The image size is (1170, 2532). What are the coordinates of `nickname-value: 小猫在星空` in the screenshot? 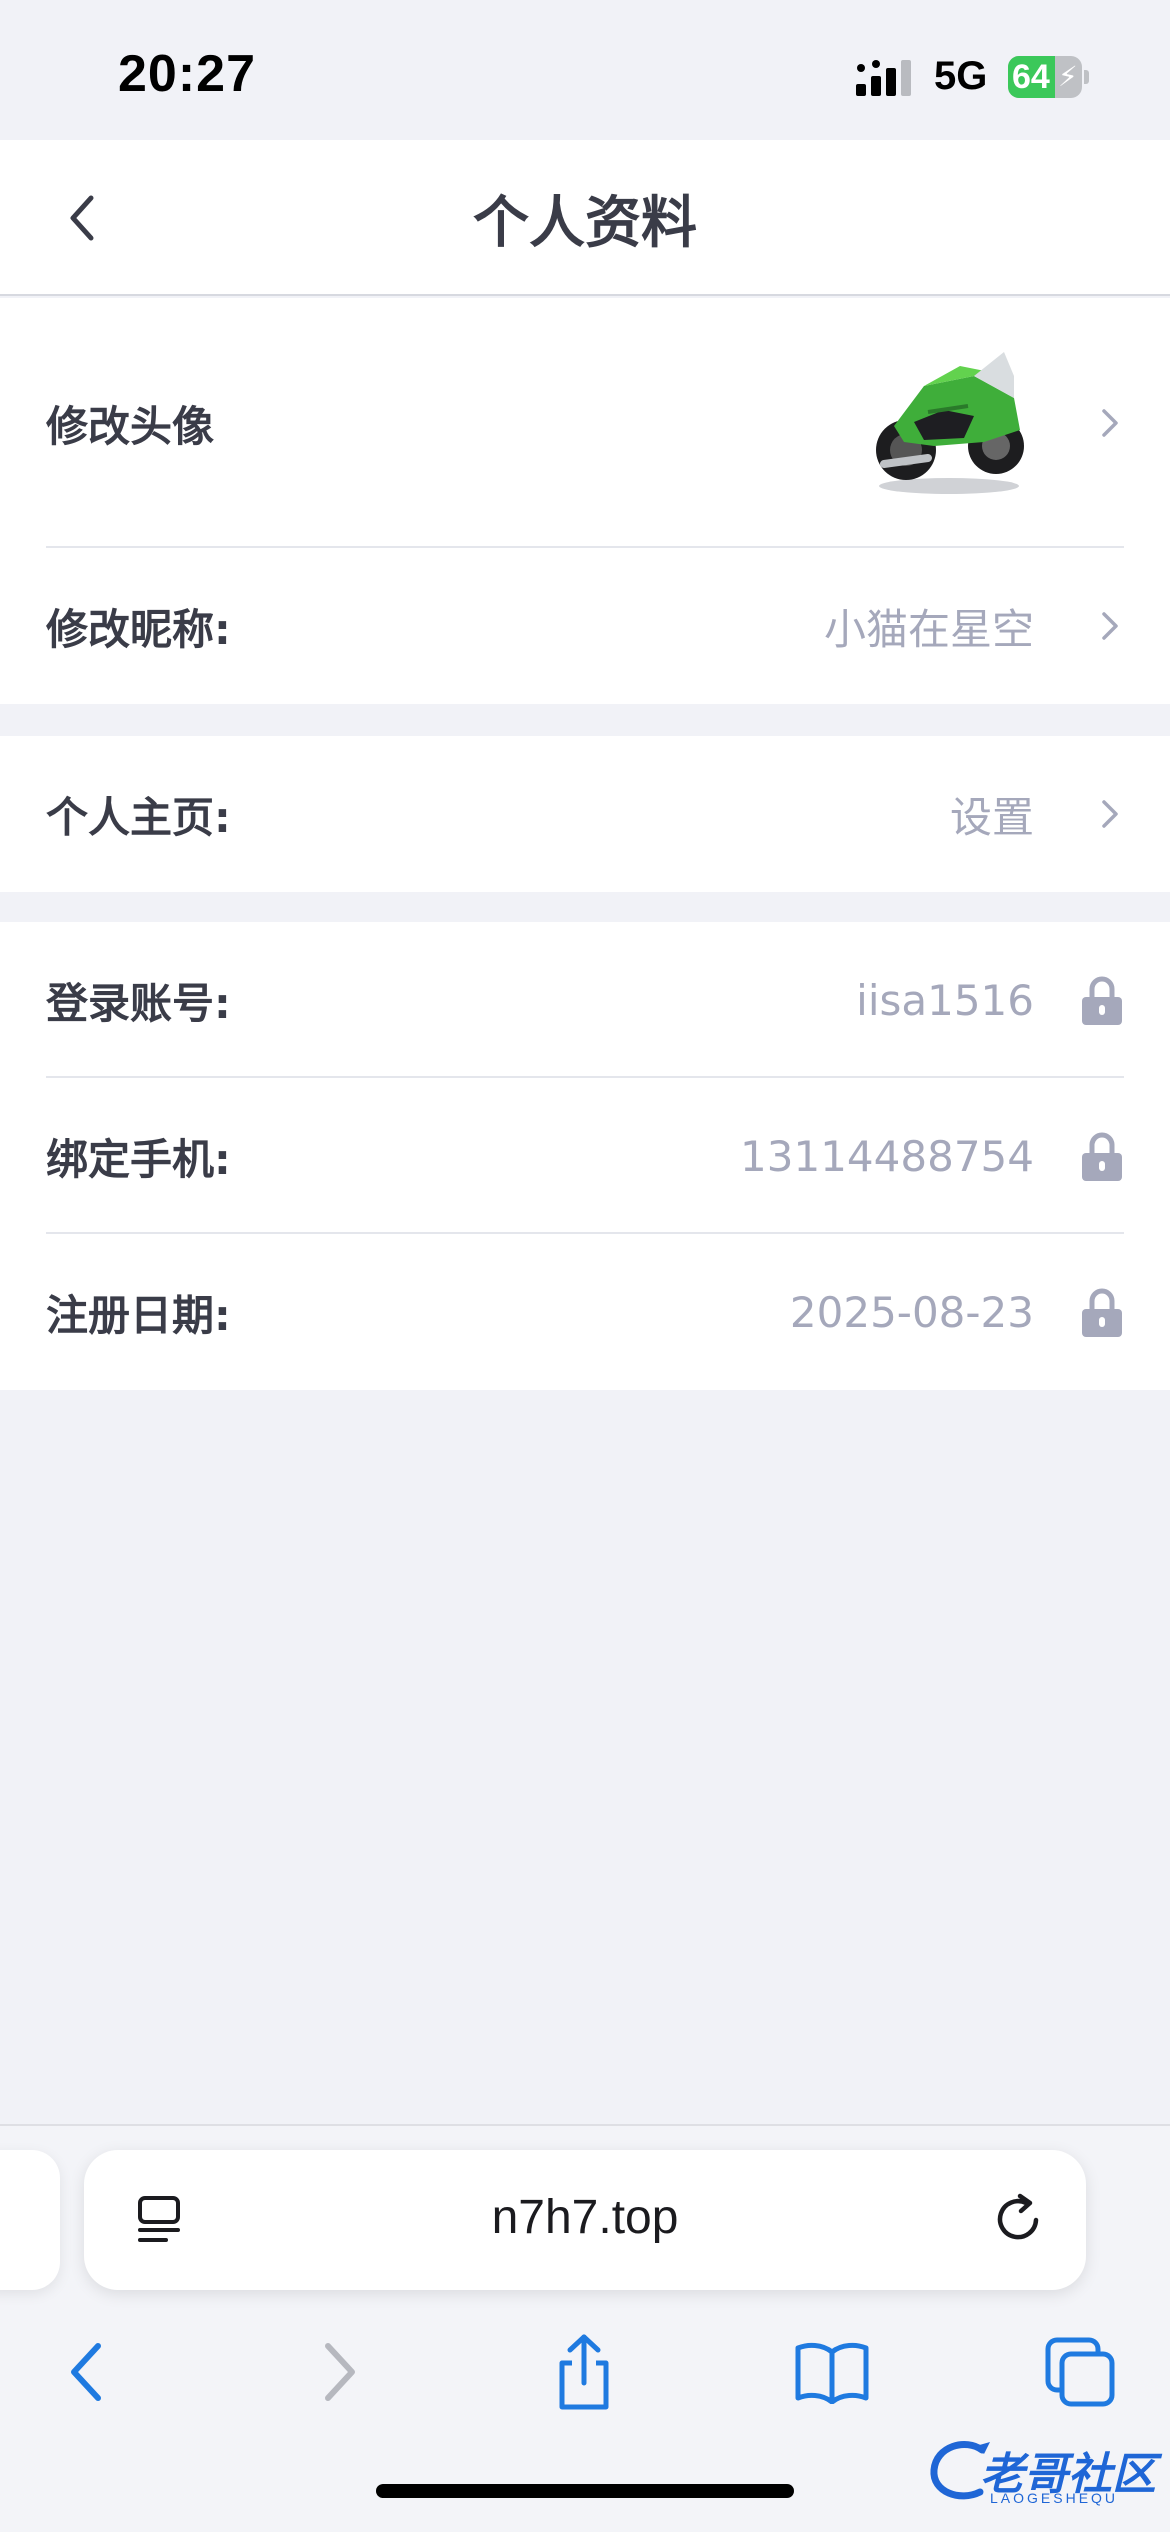 It's located at (928, 629).